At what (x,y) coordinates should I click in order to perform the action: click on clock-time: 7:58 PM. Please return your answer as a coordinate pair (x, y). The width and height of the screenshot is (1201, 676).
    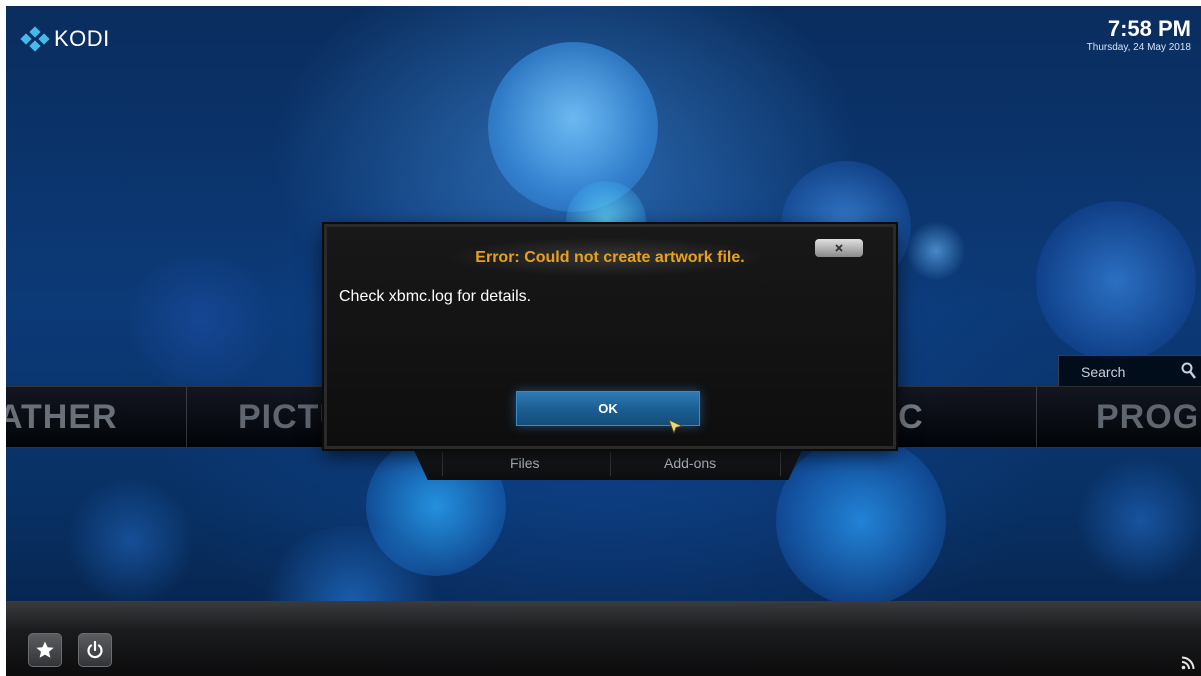
    Looking at the image, I should click on (1149, 28).